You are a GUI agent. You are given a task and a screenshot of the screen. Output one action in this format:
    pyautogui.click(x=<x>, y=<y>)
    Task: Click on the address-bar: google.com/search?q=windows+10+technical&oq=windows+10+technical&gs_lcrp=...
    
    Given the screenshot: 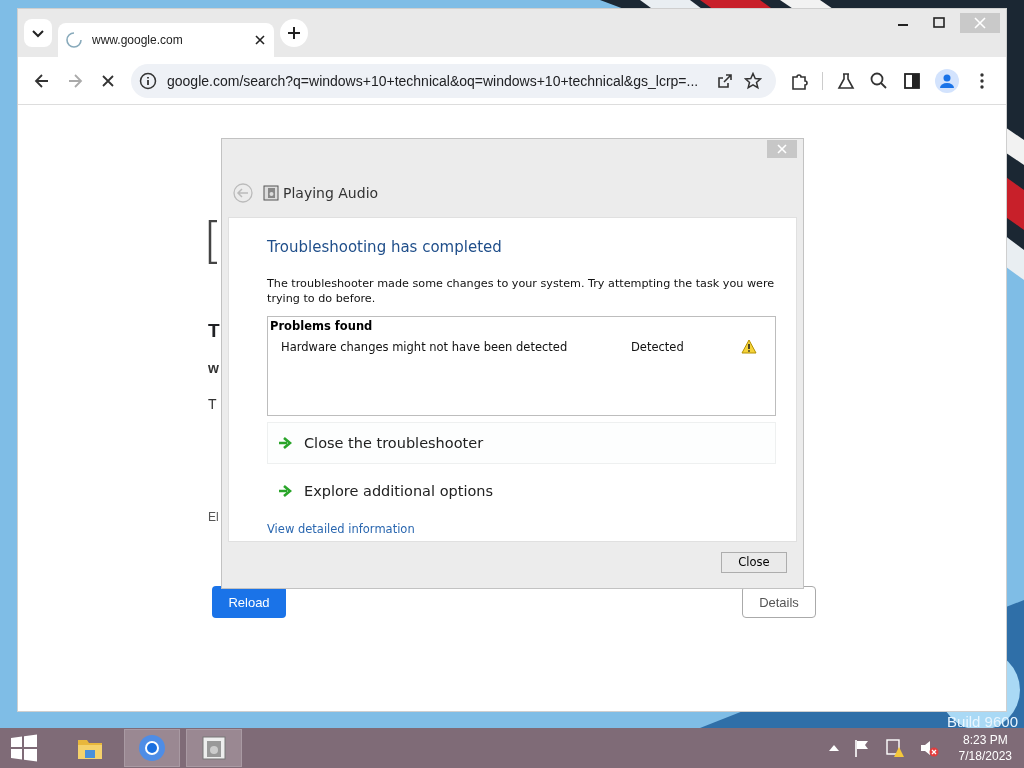 What is the action you would take?
    pyautogui.click(x=453, y=80)
    